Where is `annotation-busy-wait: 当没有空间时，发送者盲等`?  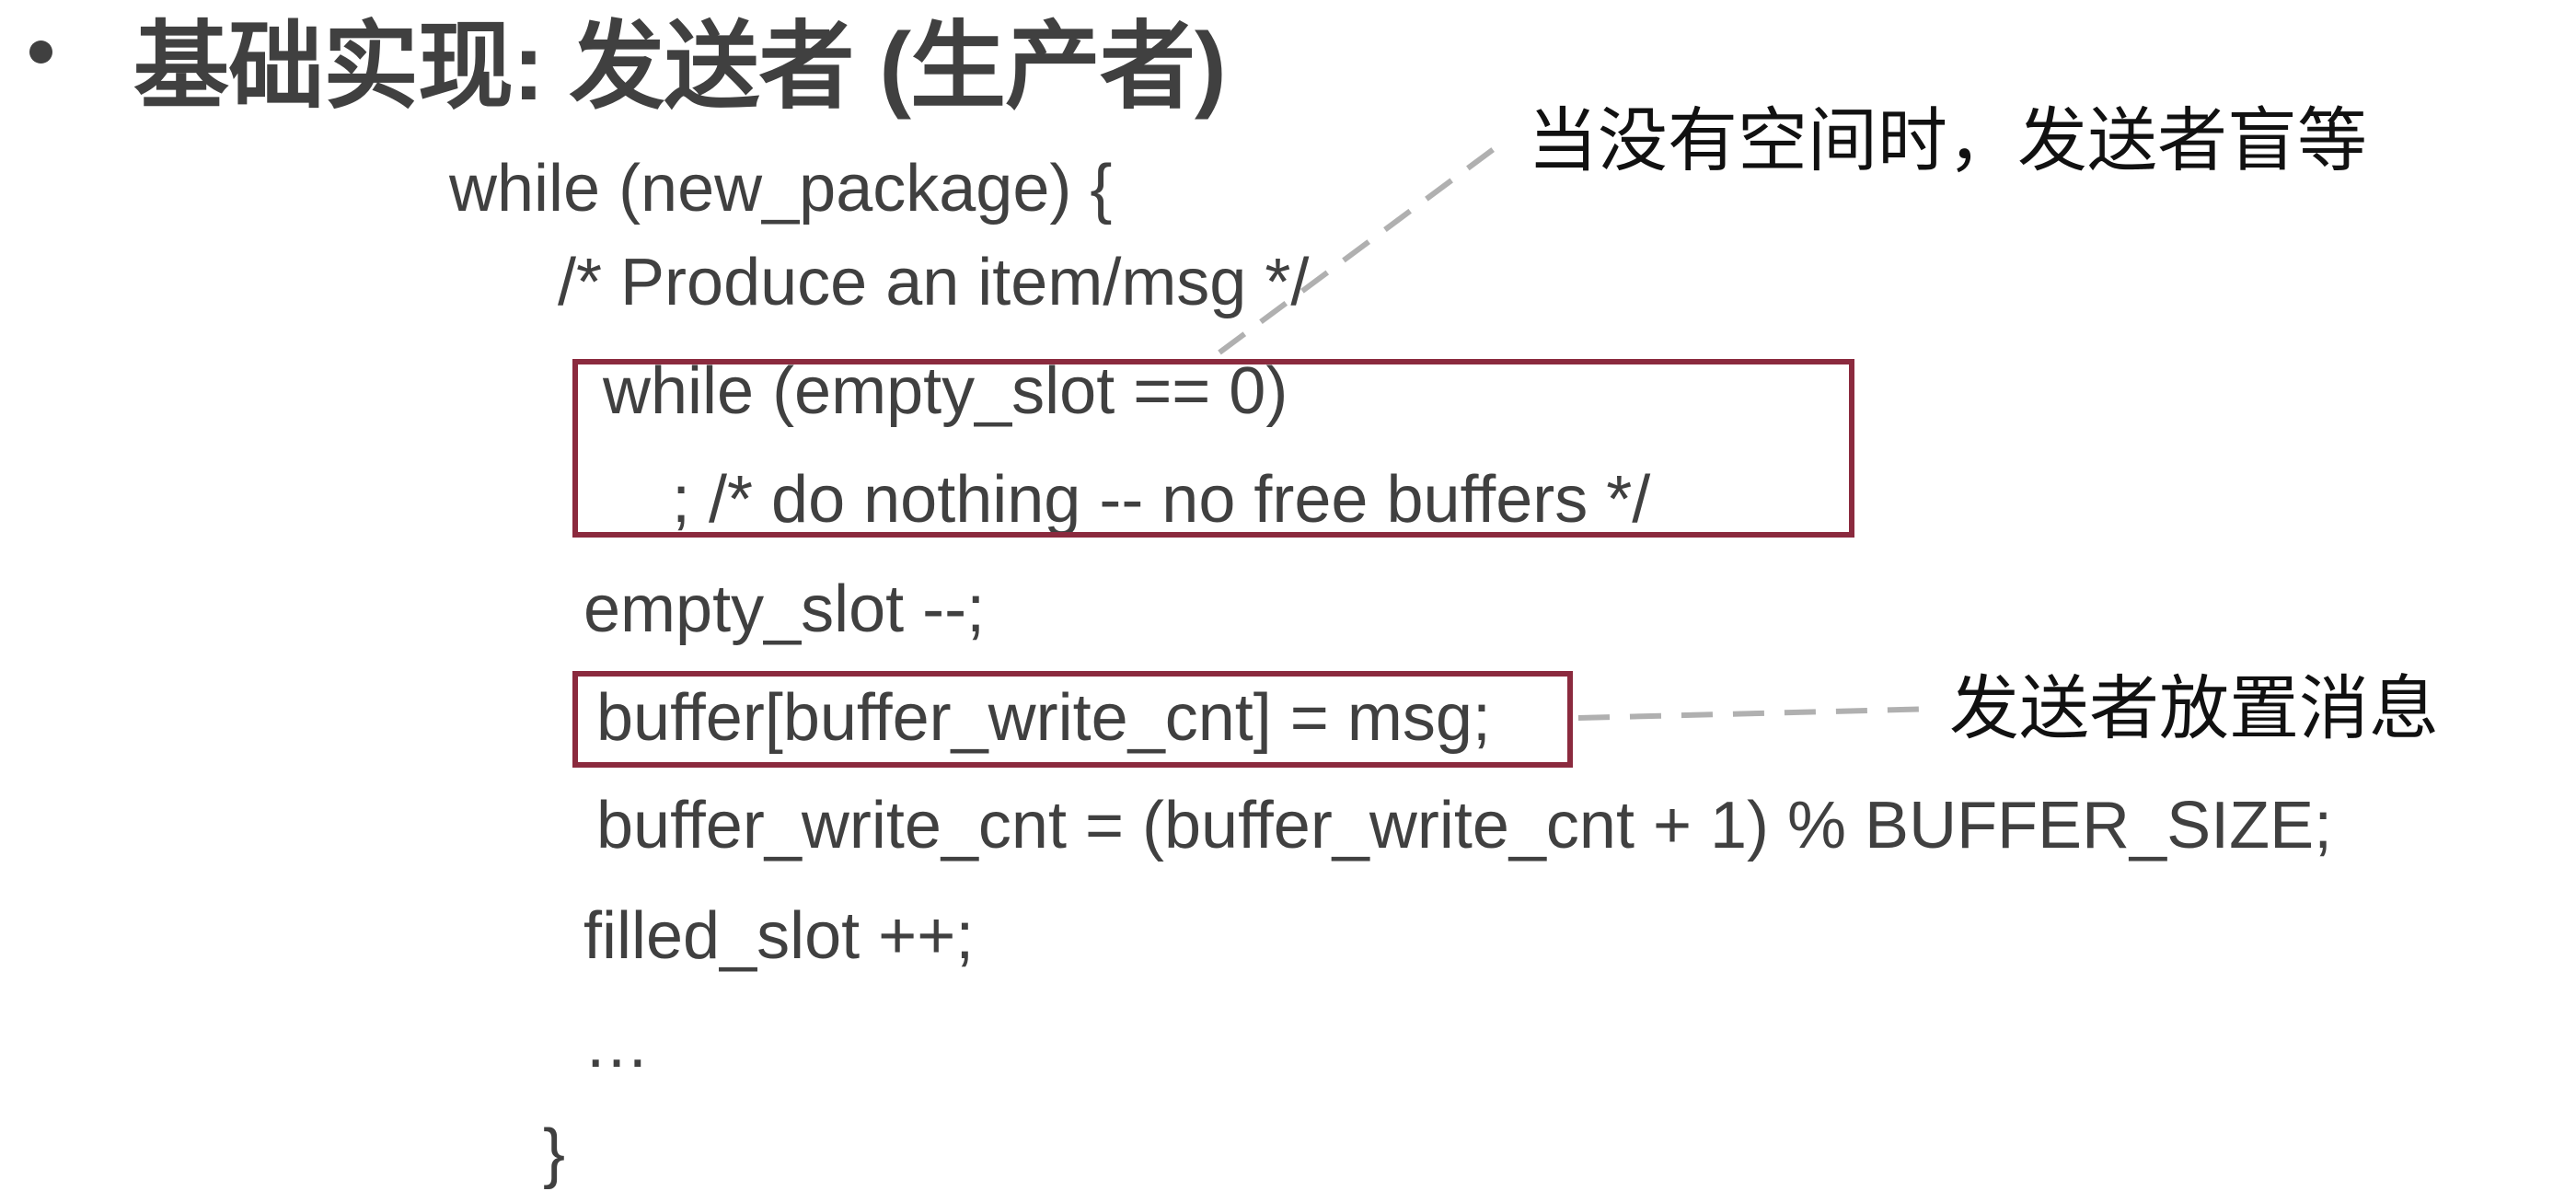 annotation-busy-wait: 当没有空间时，发送者盲等 is located at coordinates (1948, 141).